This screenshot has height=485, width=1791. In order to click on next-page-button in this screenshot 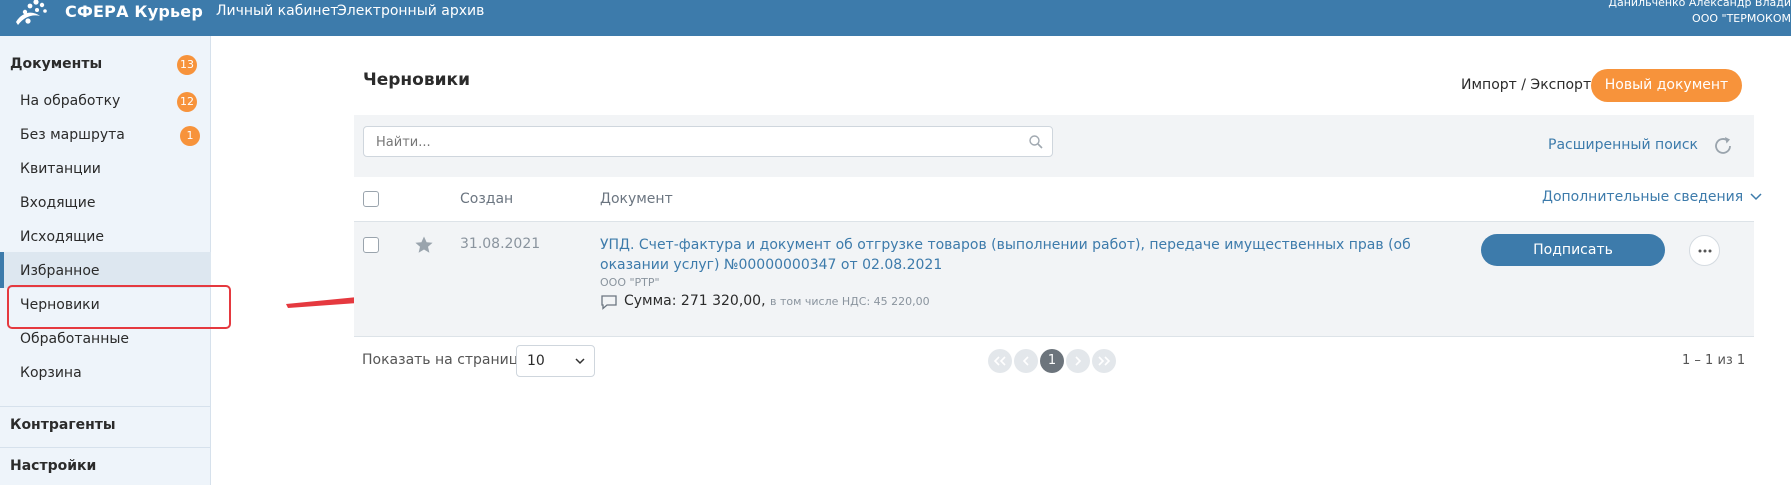, I will do `click(1078, 361)`.